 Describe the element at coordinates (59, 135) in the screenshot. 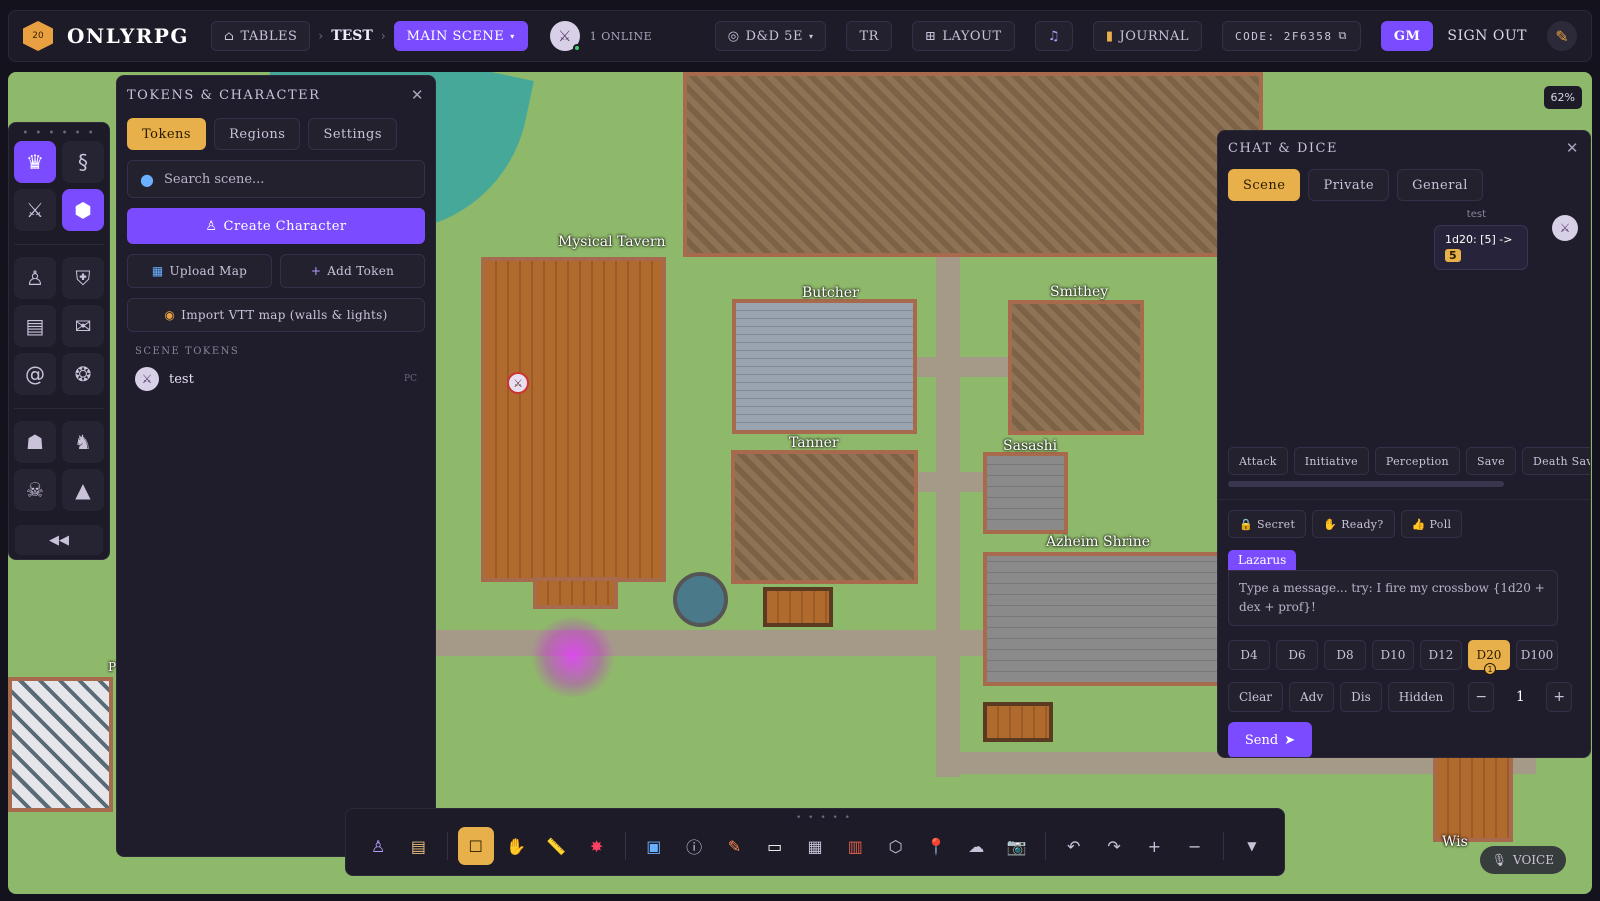

I see `drag-handle: • • • • • •` at that location.